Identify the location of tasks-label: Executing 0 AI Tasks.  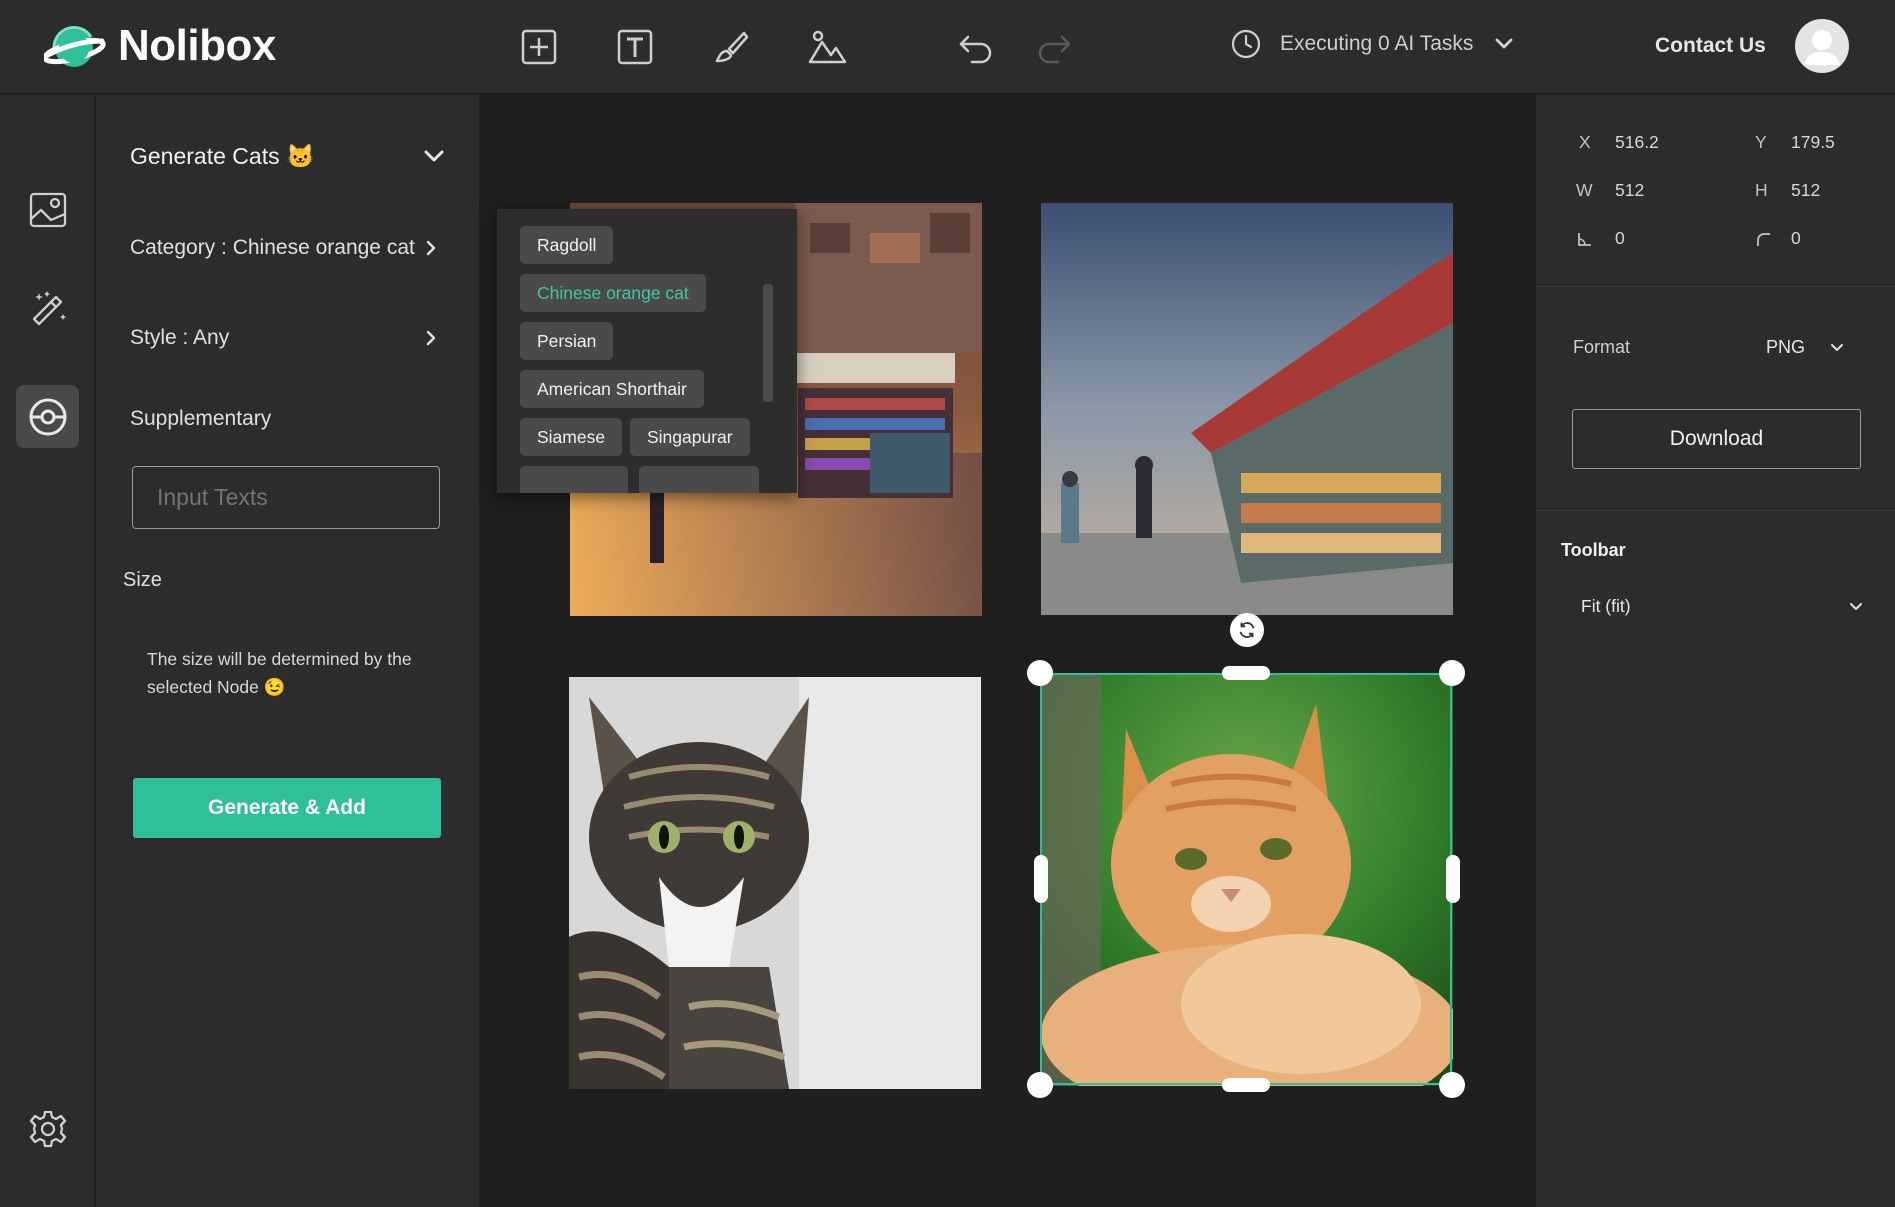
(1377, 43).